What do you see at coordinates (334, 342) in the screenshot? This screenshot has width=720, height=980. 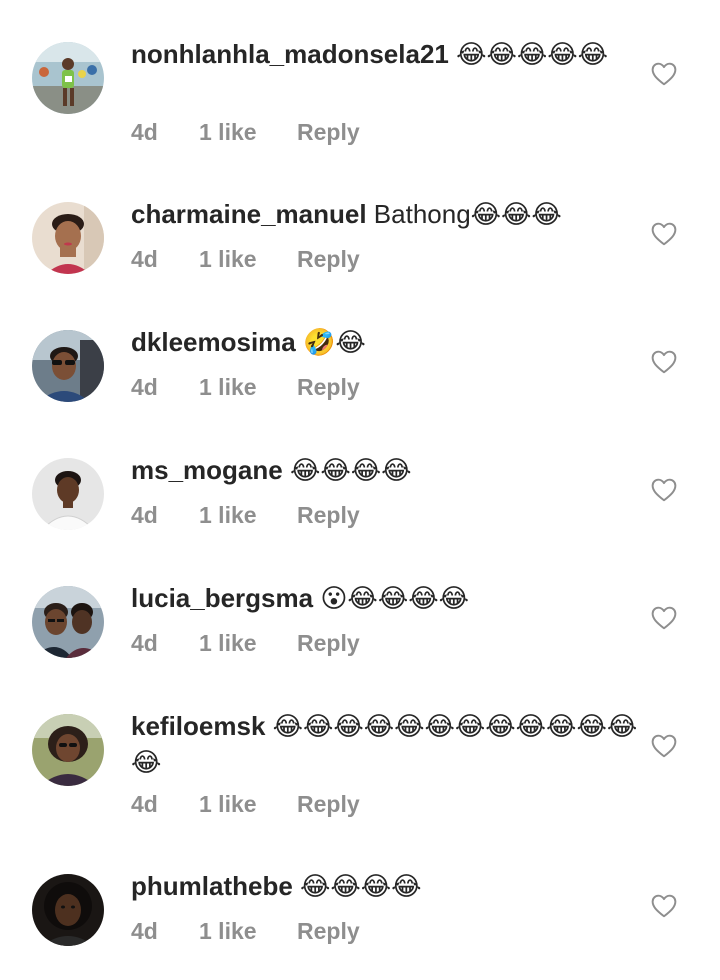 I see `comment-text: 🤣😂` at bounding box center [334, 342].